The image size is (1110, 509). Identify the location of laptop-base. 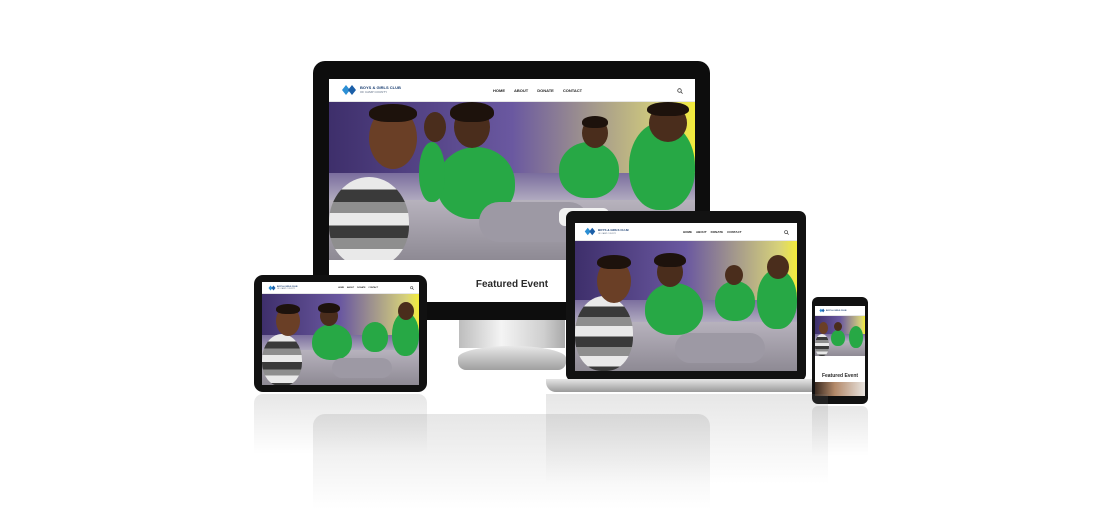
(687, 385).